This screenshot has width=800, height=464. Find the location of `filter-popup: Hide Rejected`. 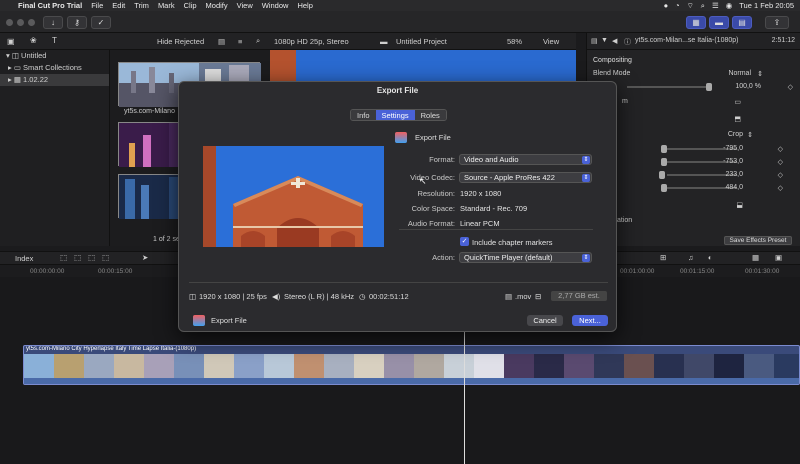

filter-popup: Hide Rejected is located at coordinates (180, 41).